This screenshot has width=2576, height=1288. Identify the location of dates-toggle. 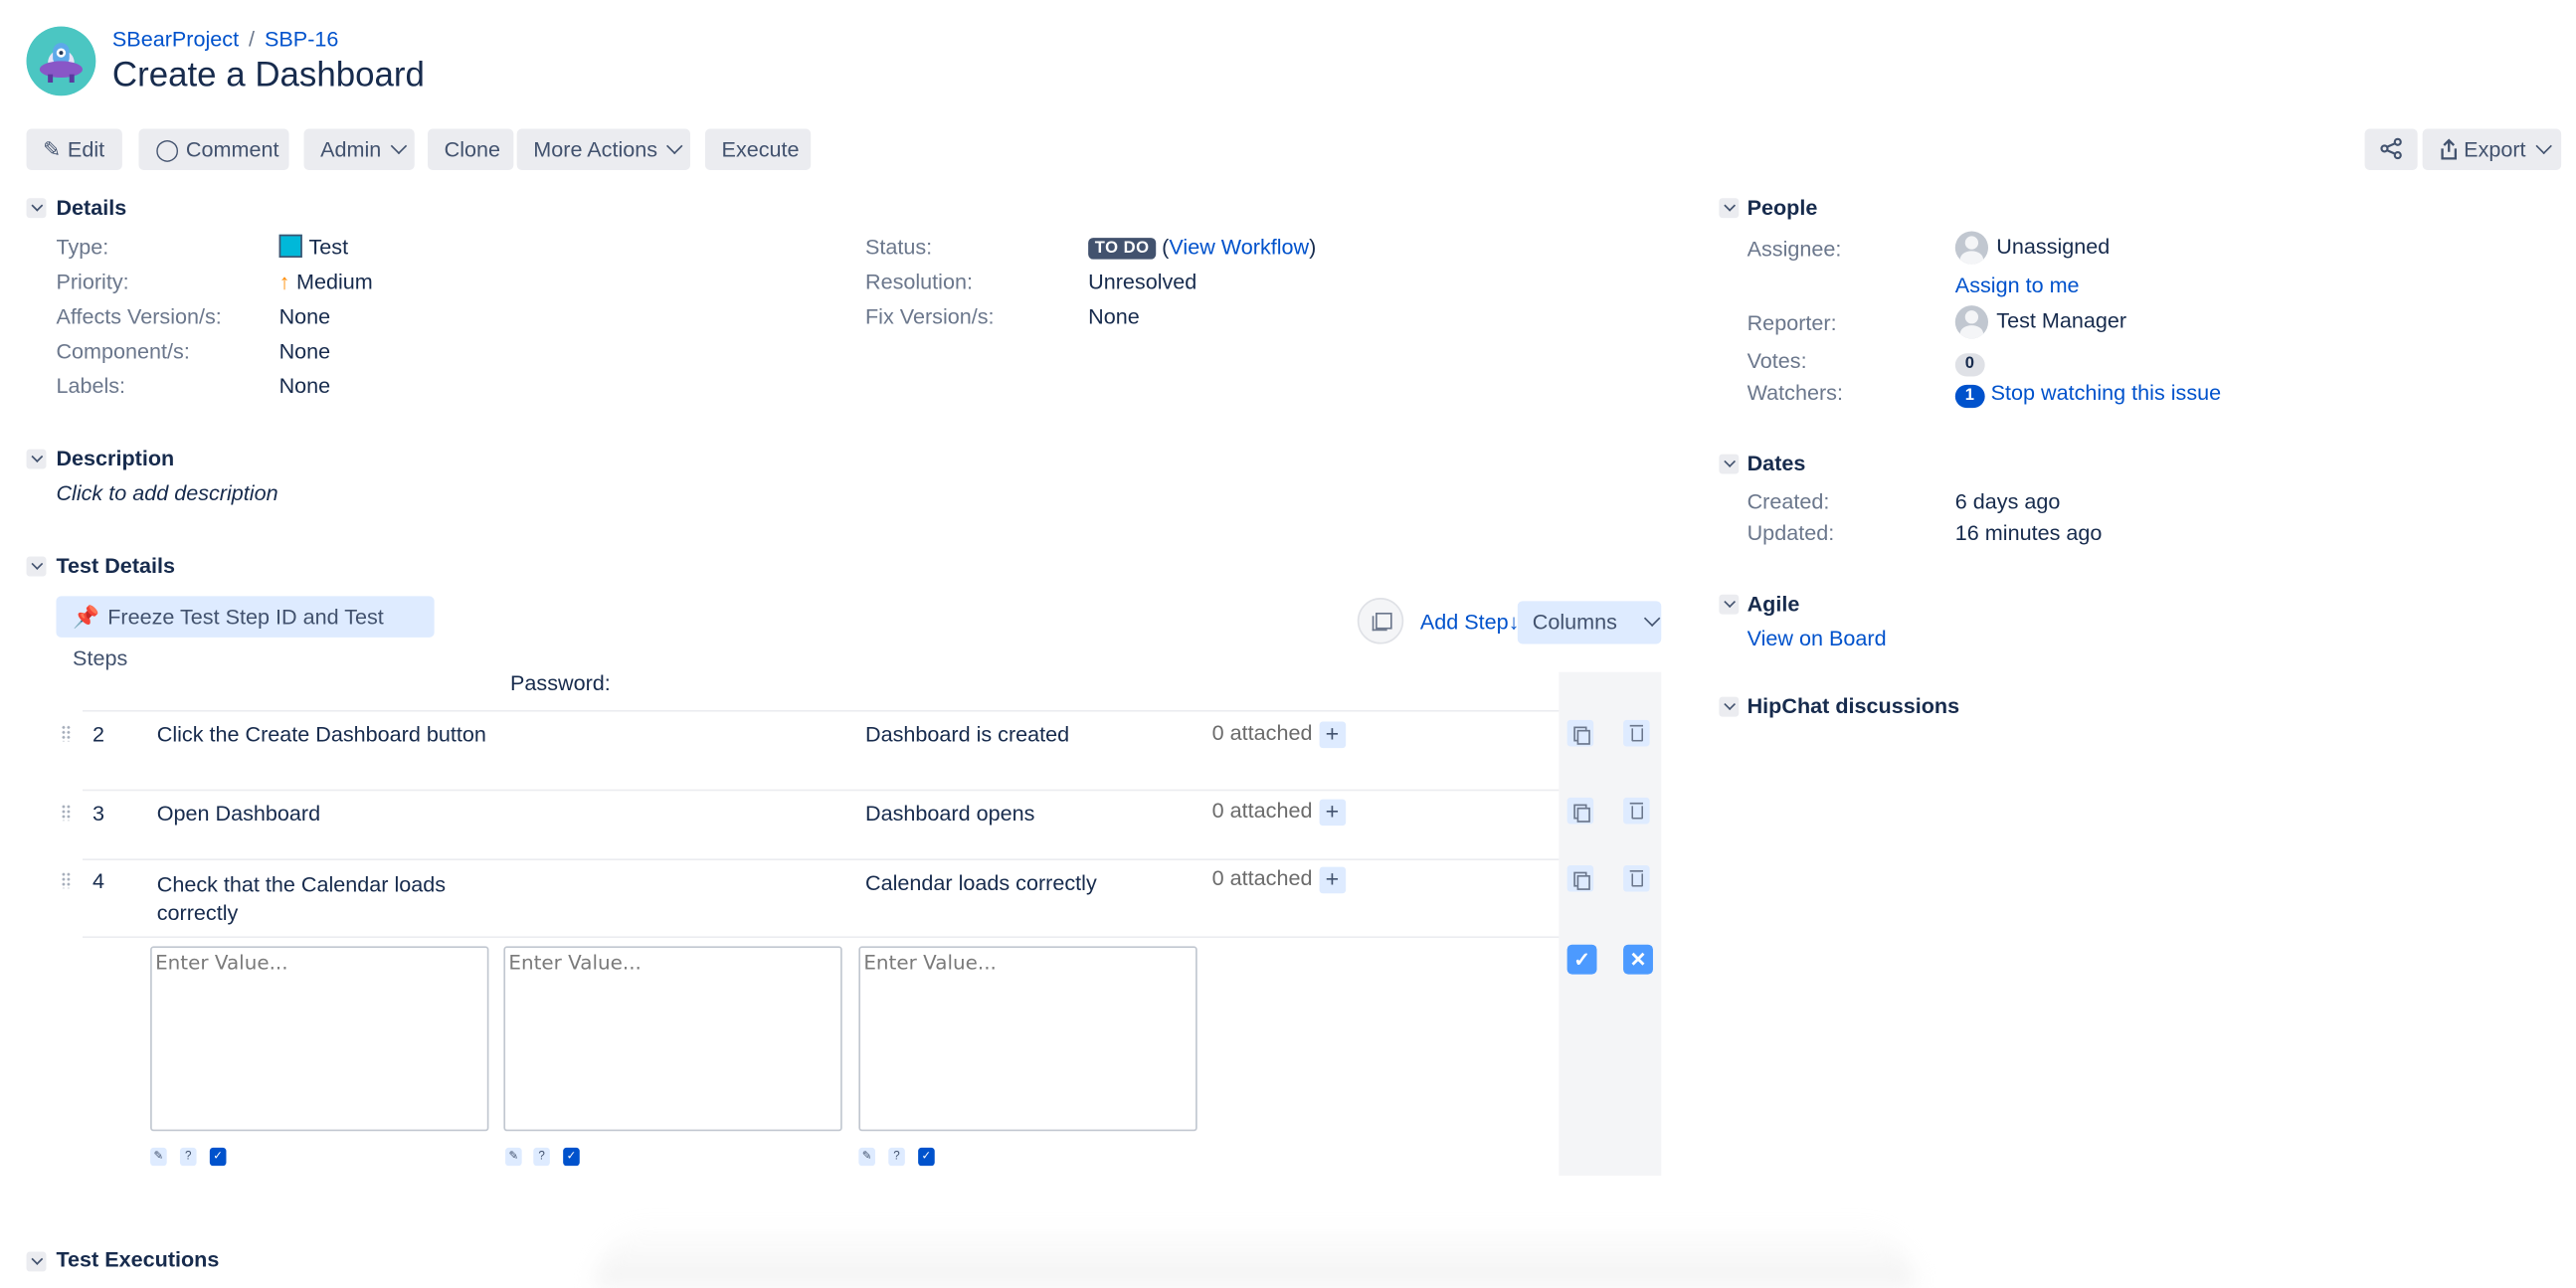
(1729, 464).